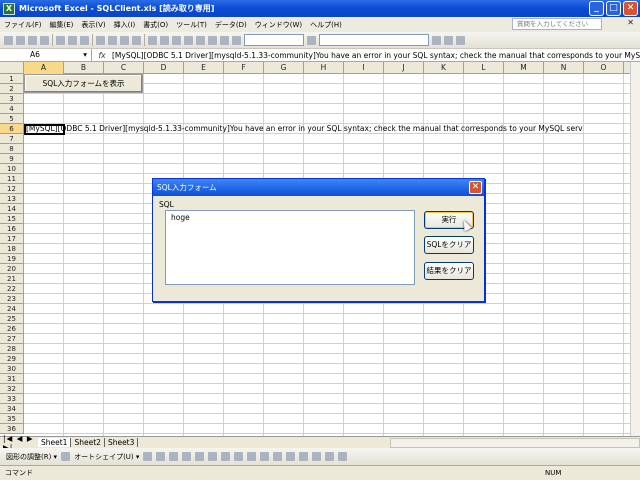 The image size is (640, 480). I want to click on vba-icon, so click(236, 40).